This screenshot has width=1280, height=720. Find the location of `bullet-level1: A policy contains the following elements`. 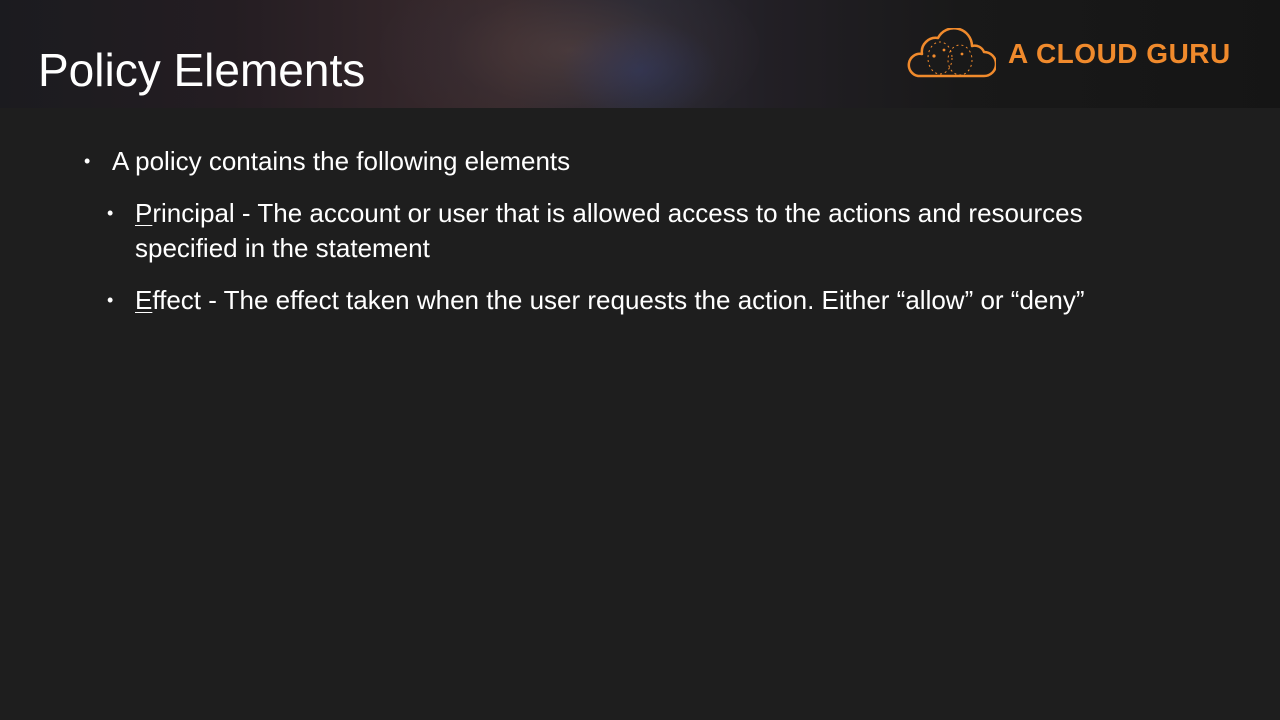

bullet-level1: A policy contains the following elements is located at coordinates (341, 161).